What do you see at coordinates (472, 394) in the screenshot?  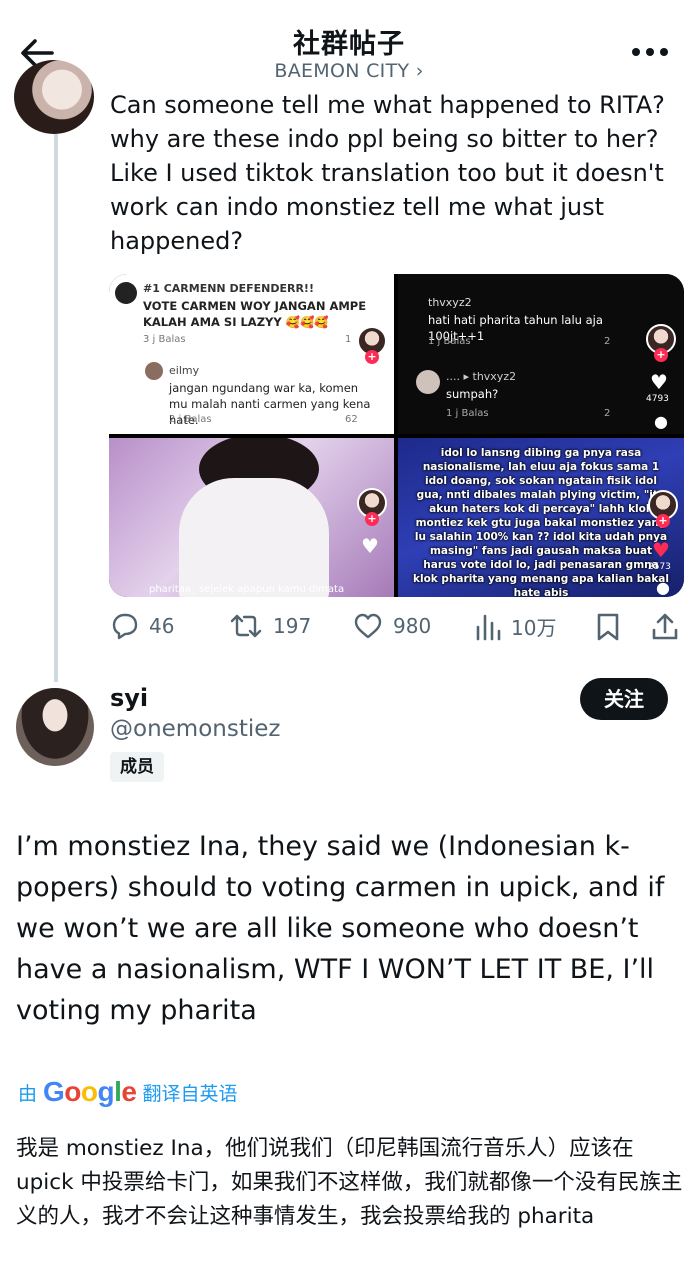 I see `comment-text: sumpah?` at bounding box center [472, 394].